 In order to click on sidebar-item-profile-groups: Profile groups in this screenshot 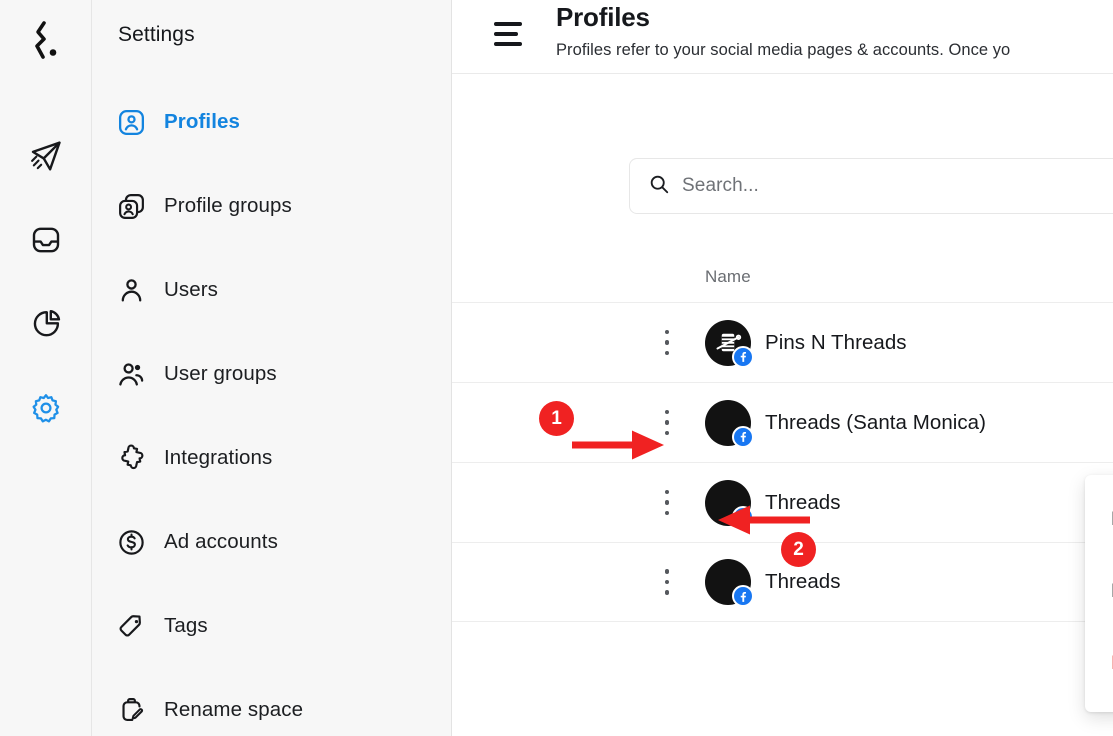, I will do `click(271, 206)`.